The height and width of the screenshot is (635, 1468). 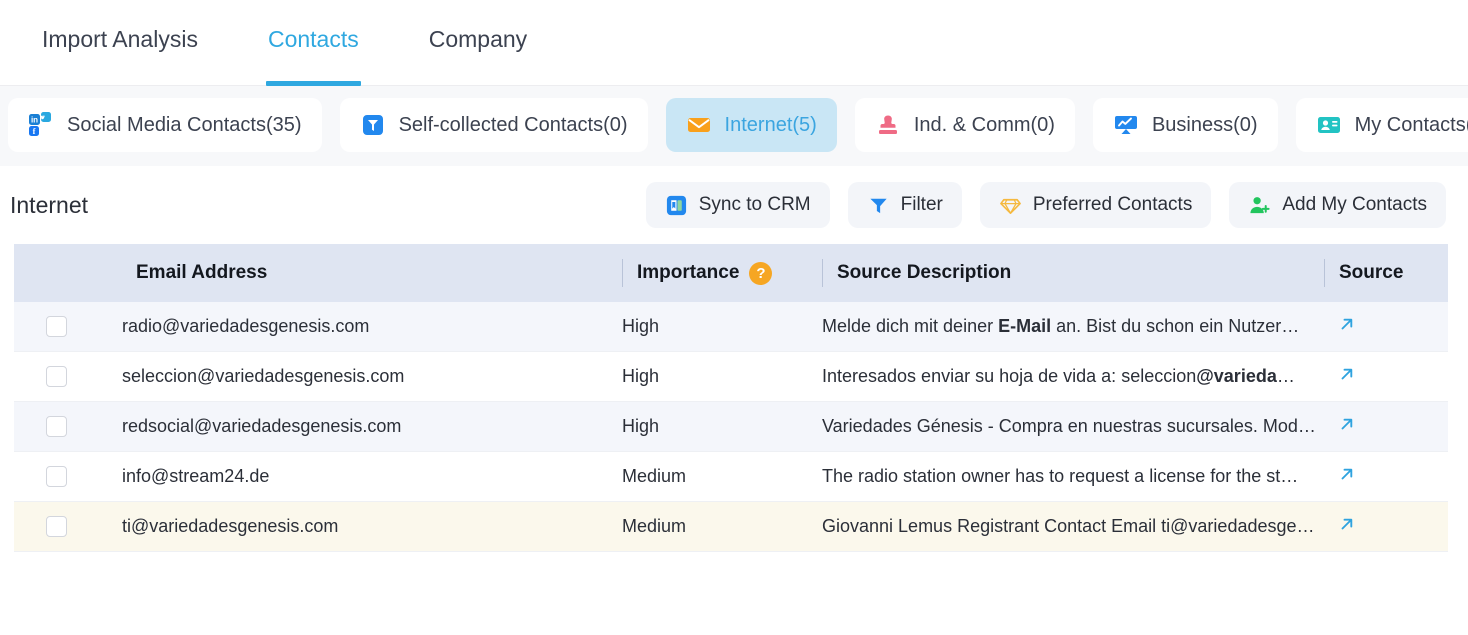 What do you see at coordinates (1329, 125) in the screenshot?
I see `id-card-icon` at bounding box center [1329, 125].